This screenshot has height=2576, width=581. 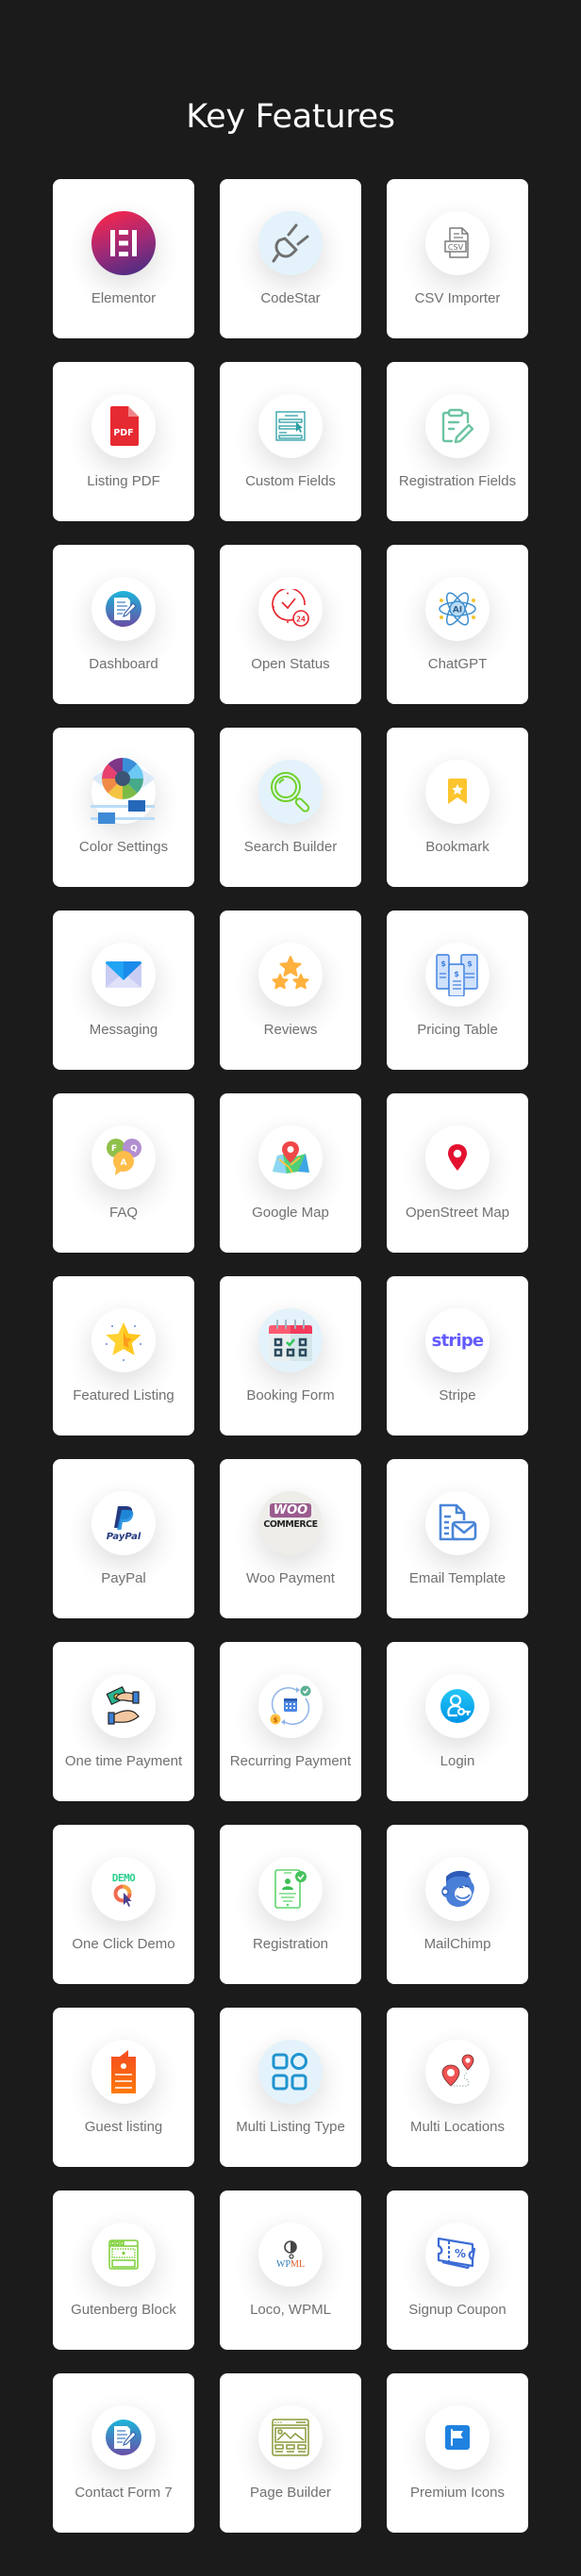 I want to click on feature-card-color-settings: Color Settings, so click(x=124, y=807).